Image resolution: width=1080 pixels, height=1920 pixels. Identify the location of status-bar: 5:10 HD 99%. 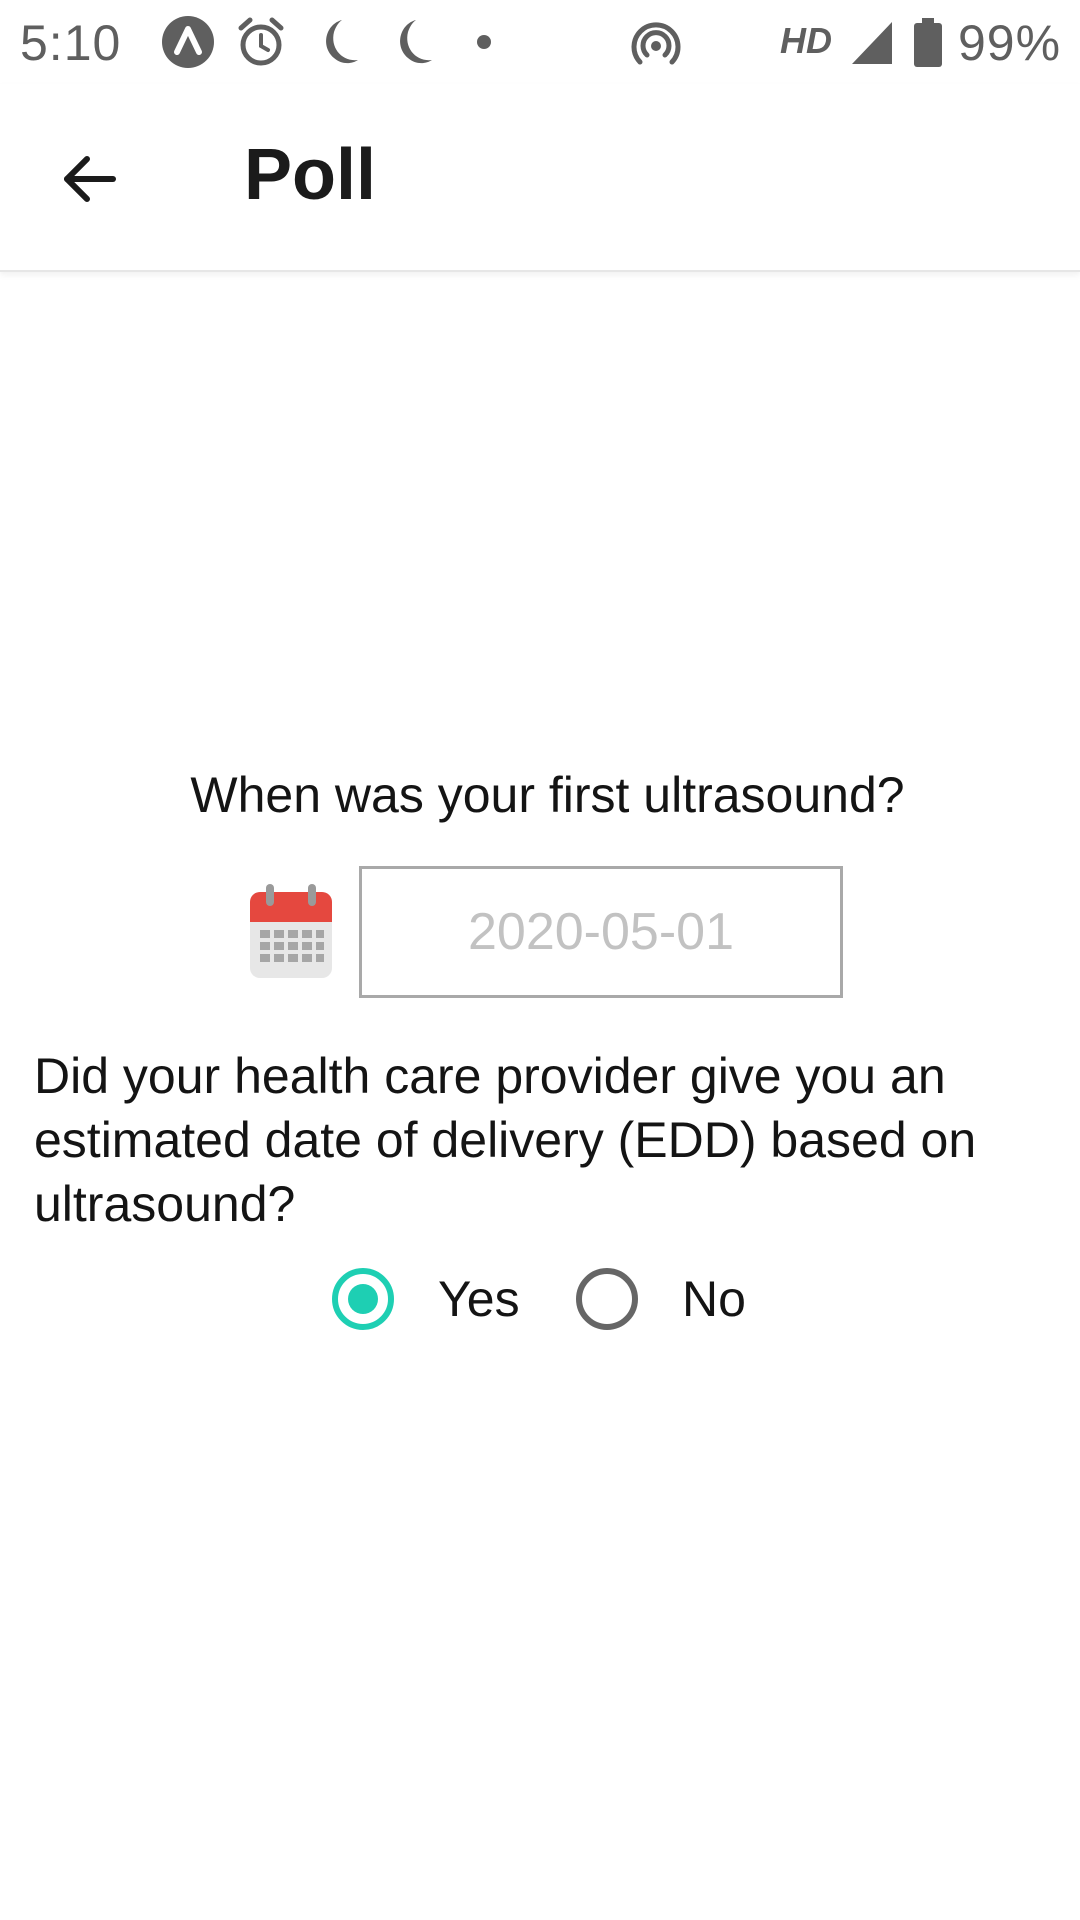
(540, 42).